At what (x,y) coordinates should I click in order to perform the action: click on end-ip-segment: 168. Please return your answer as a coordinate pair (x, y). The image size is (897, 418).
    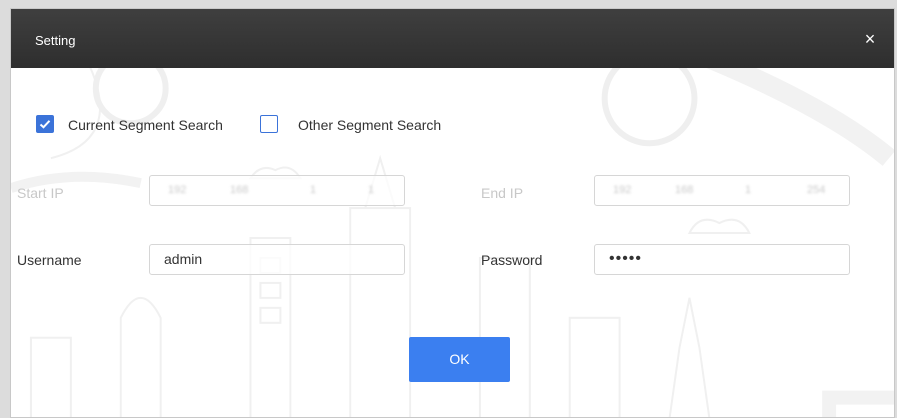
    Looking at the image, I should click on (684, 190).